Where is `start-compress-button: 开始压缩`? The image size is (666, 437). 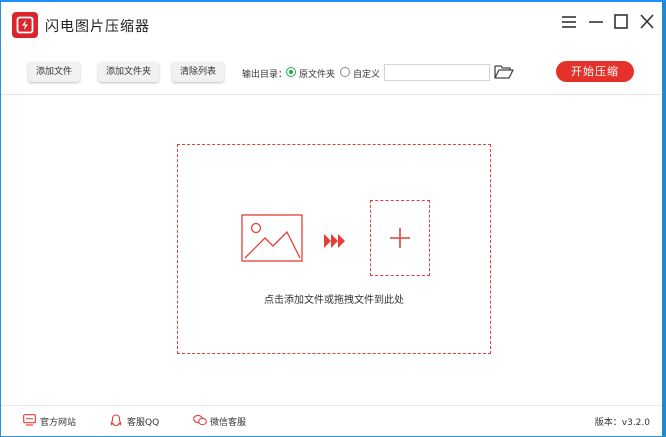
start-compress-button: 开始压缩 is located at coordinates (595, 71).